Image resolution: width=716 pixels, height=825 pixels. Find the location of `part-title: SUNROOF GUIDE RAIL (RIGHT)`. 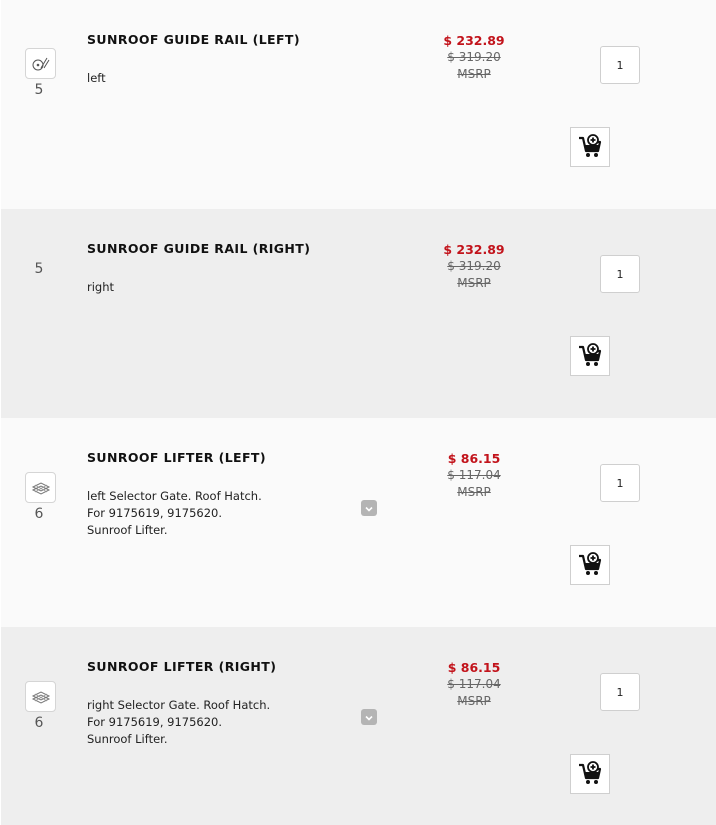

part-title: SUNROOF GUIDE RAIL (RIGHT) is located at coordinates (199, 248).